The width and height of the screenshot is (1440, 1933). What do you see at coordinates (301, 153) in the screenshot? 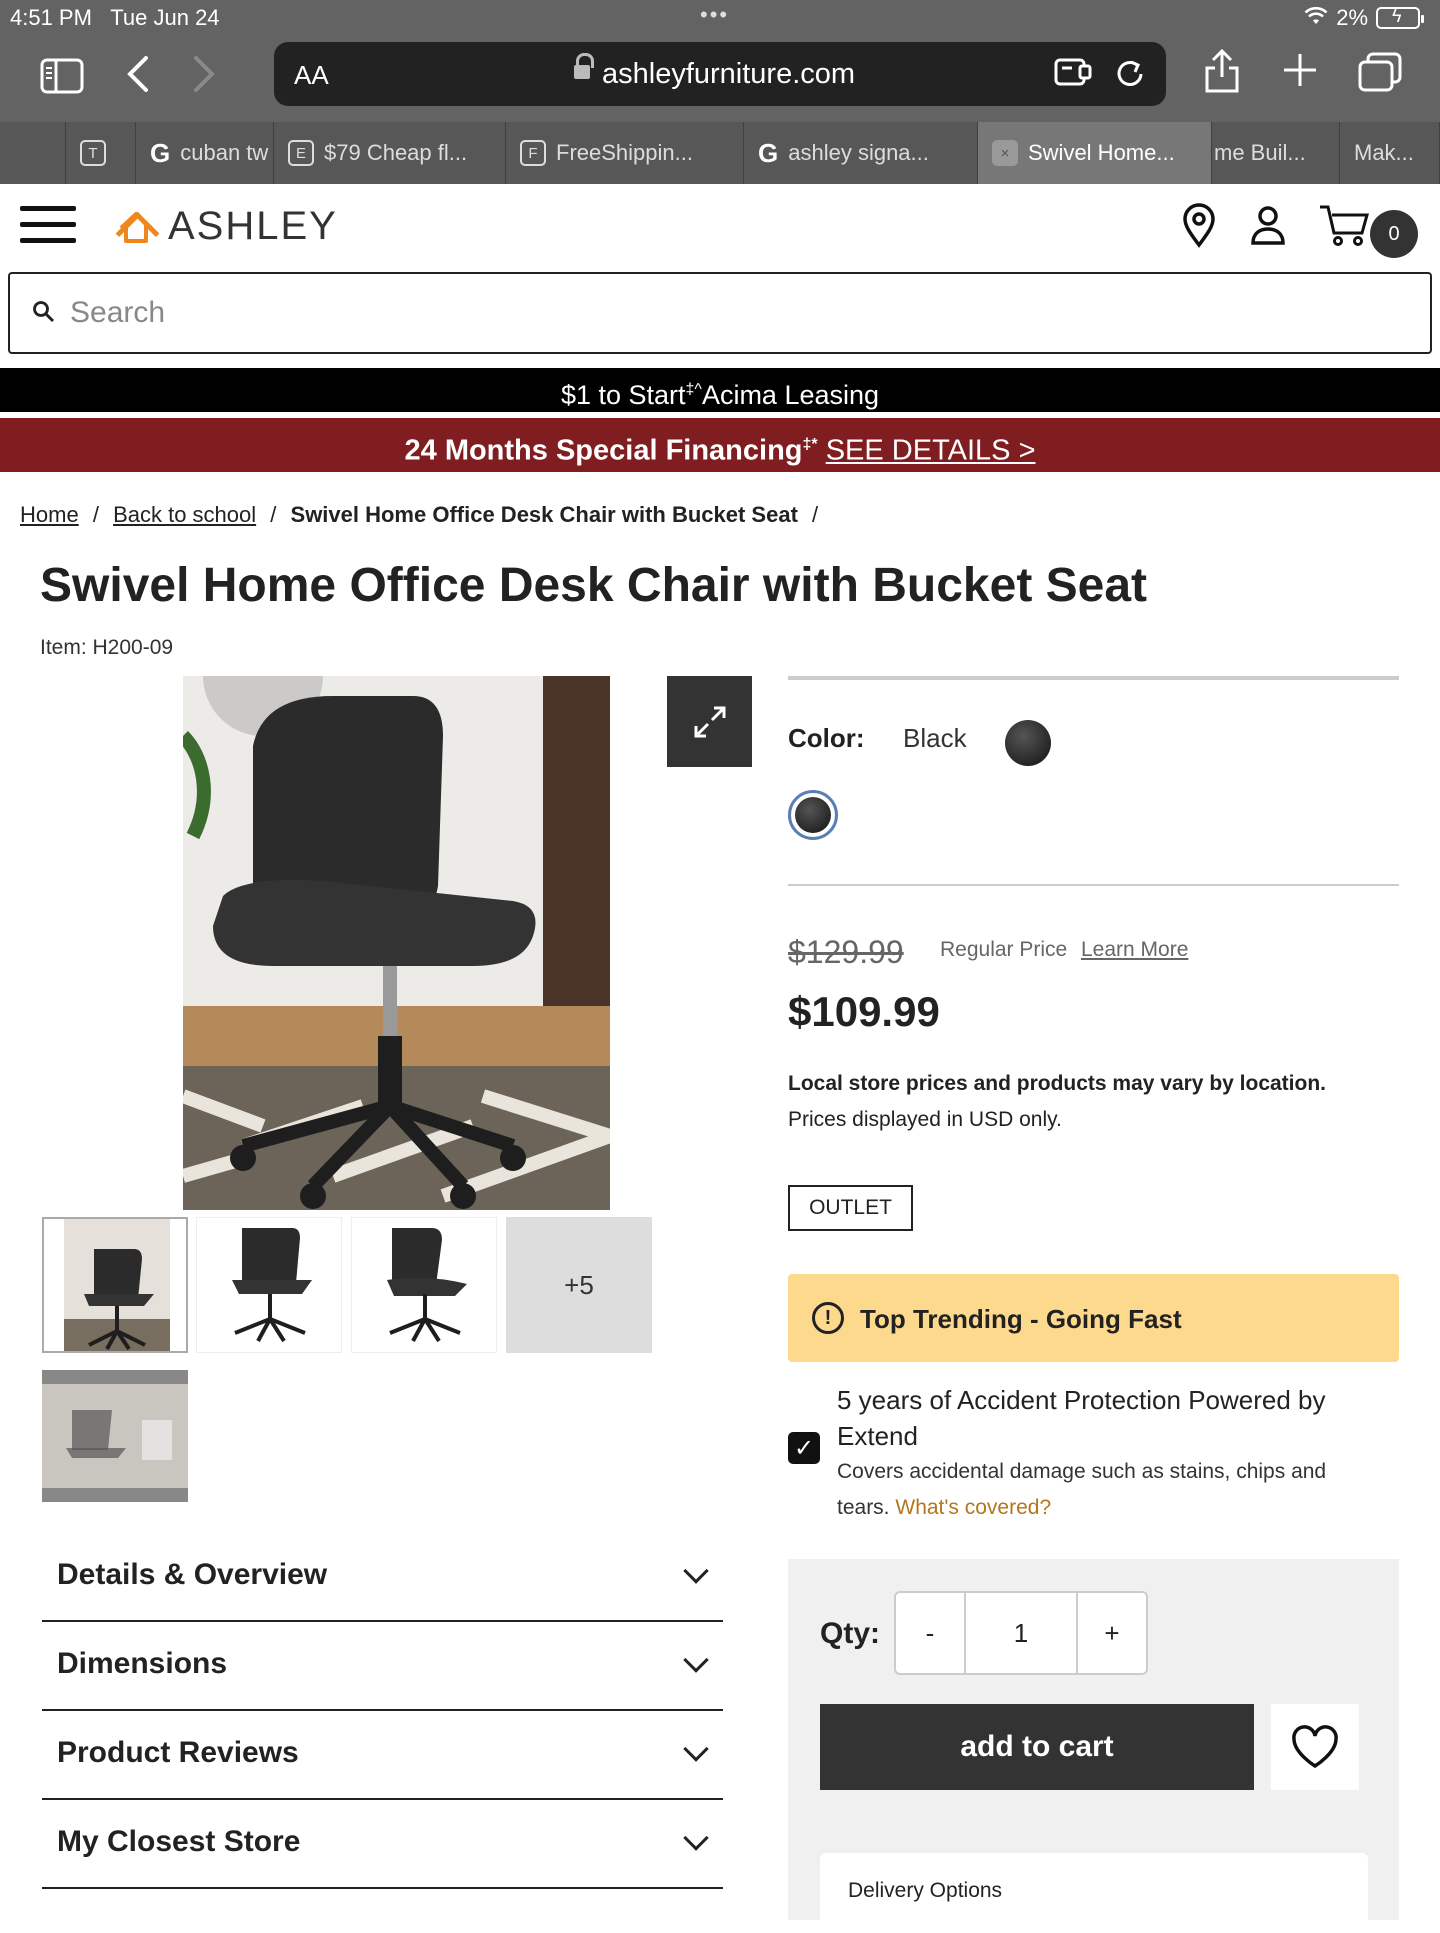
I see `tab-favicon: E` at bounding box center [301, 153].